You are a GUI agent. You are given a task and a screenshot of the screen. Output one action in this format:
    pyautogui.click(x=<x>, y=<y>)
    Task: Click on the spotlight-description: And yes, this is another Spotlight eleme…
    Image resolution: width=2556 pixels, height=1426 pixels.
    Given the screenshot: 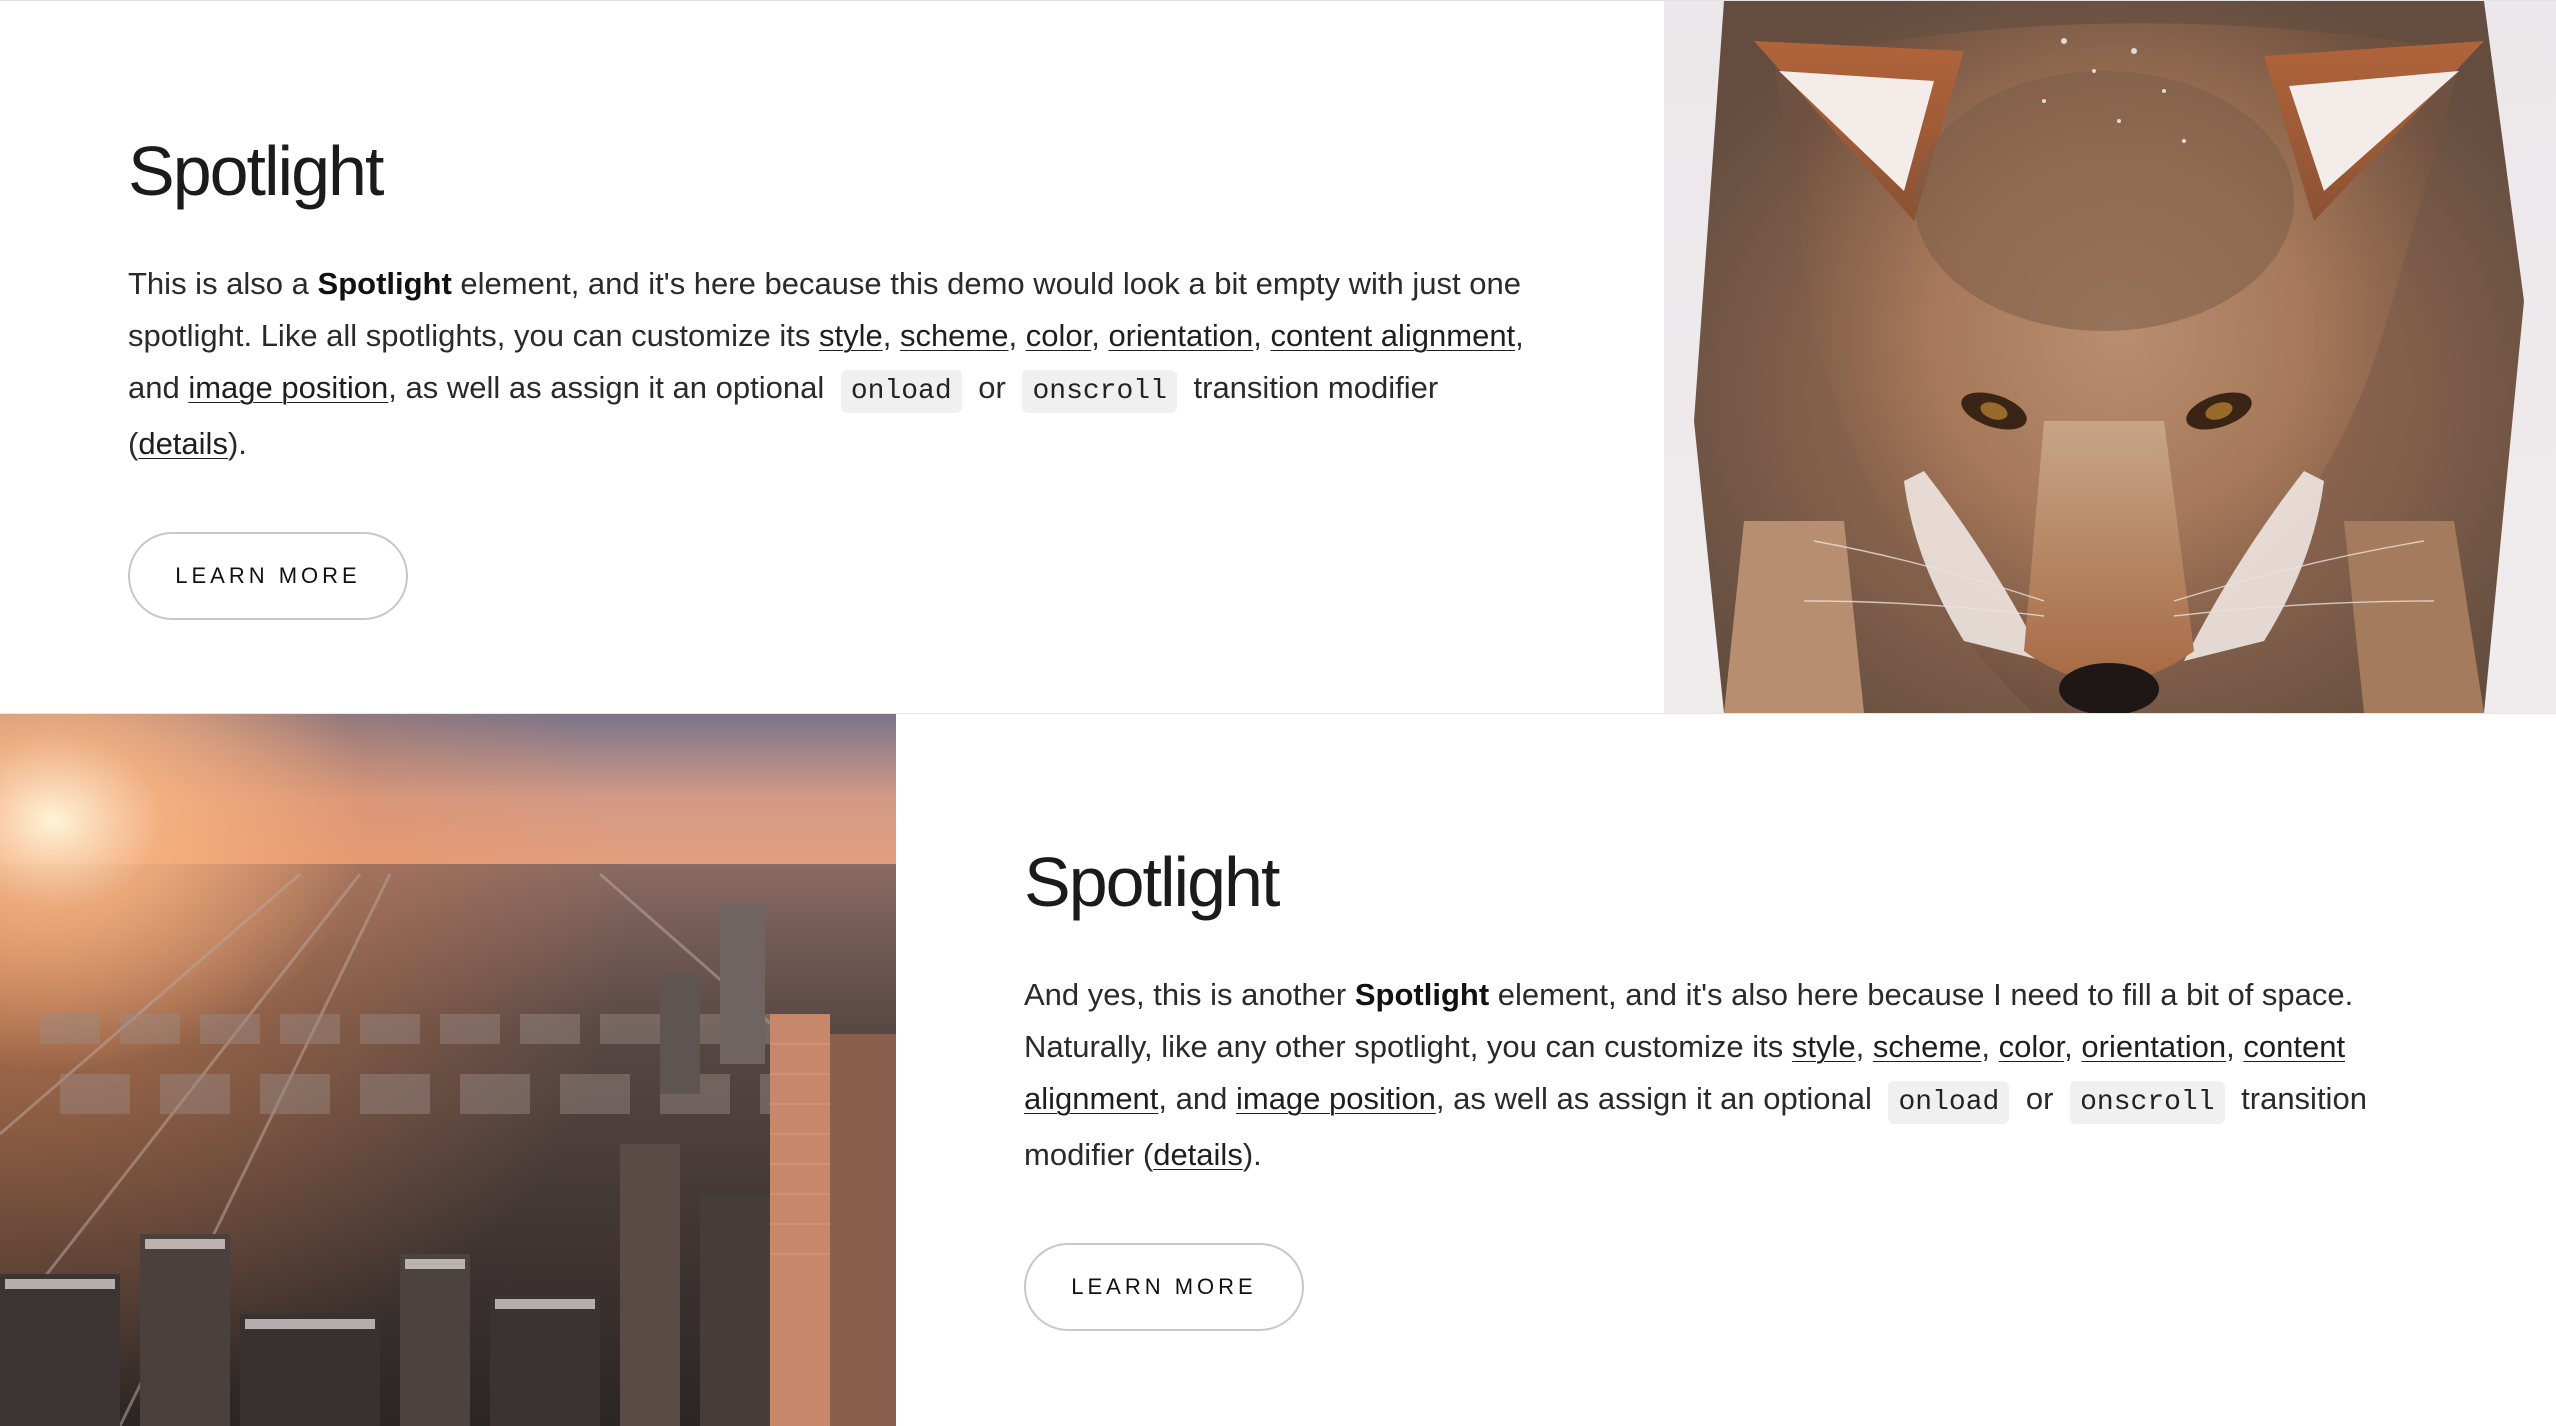 What is the action you would take?
    pyautogui.click(x=1734, y=1075)
    